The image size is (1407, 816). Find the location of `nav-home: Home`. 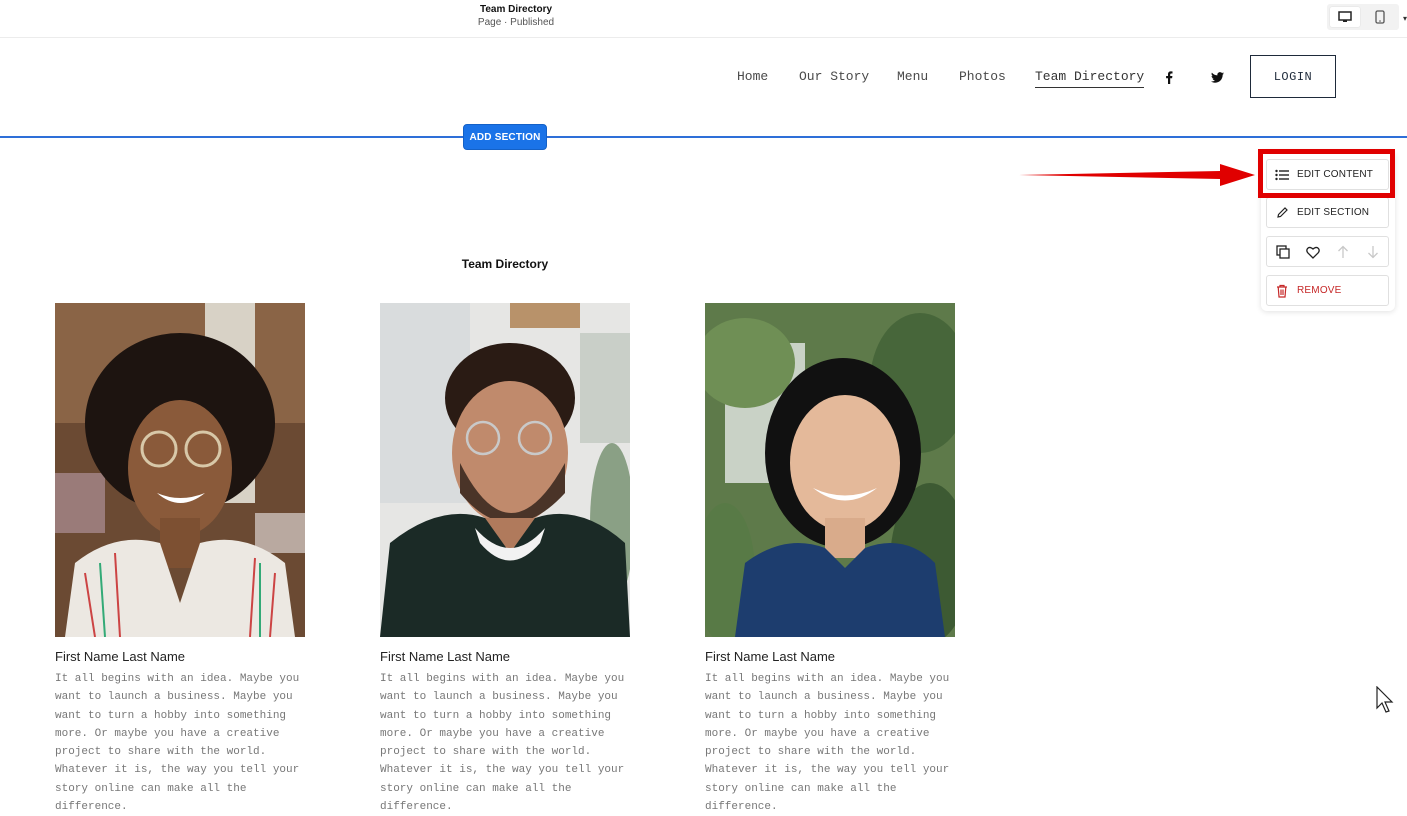

nav-home: Home is located at coordinates (752, 77).